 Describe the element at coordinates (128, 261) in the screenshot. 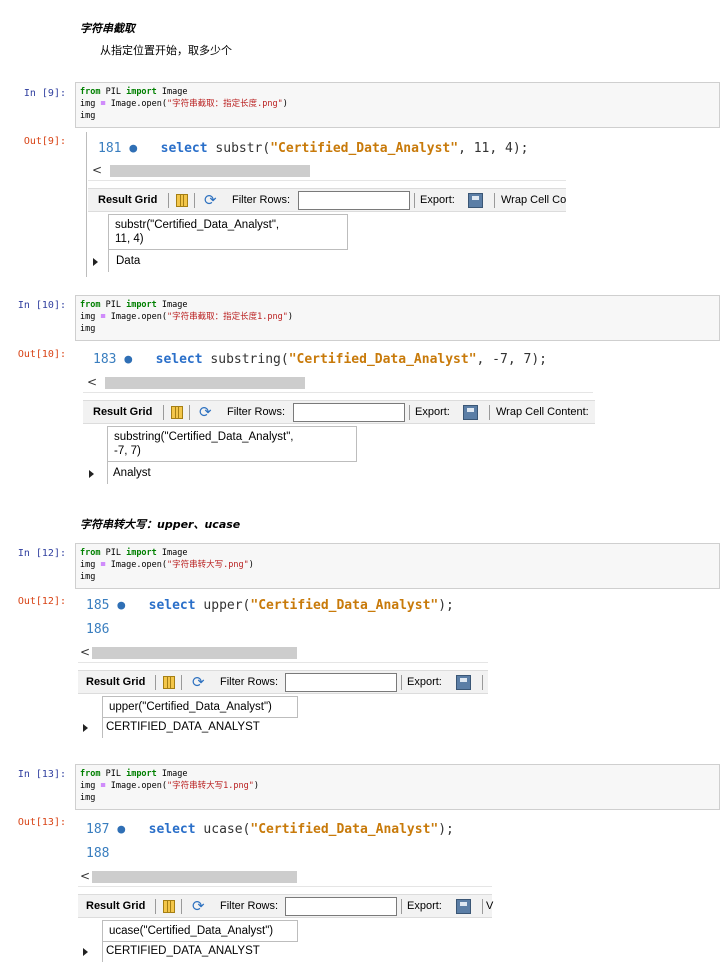

I see `result-value: Data` at that location.